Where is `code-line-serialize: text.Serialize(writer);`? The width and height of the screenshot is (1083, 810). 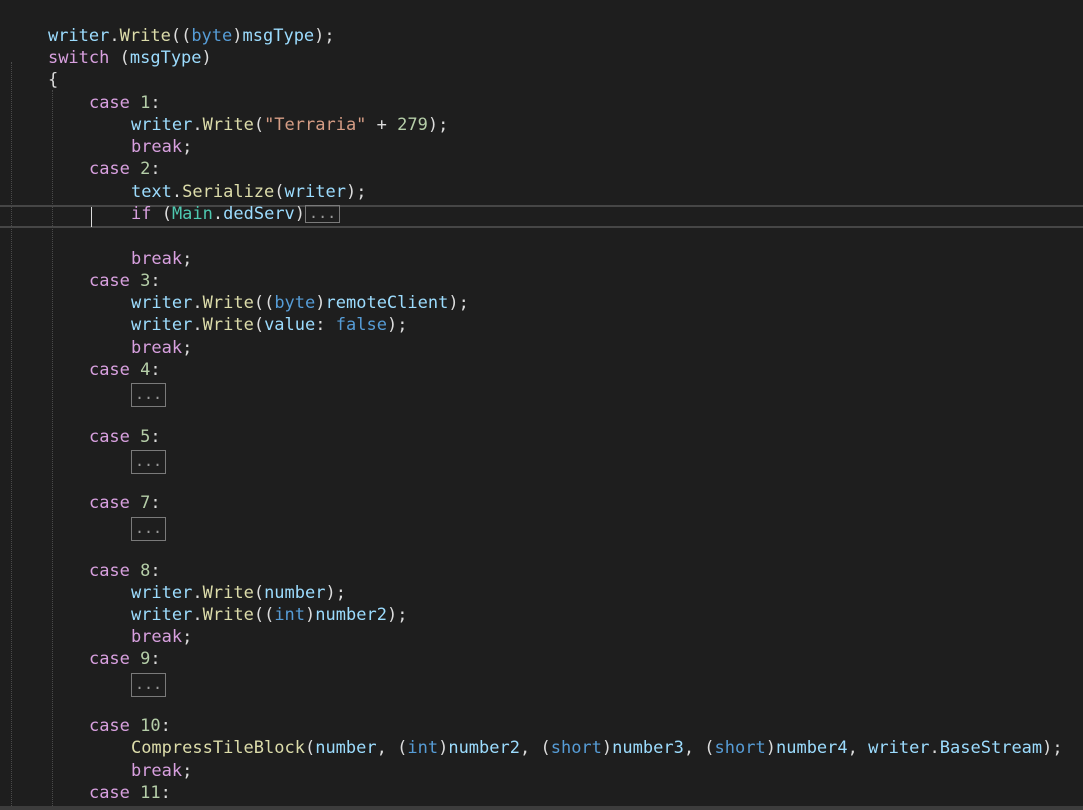 code-line-serialize: text.Serialize(writer); is located at coordinates (228, 180).